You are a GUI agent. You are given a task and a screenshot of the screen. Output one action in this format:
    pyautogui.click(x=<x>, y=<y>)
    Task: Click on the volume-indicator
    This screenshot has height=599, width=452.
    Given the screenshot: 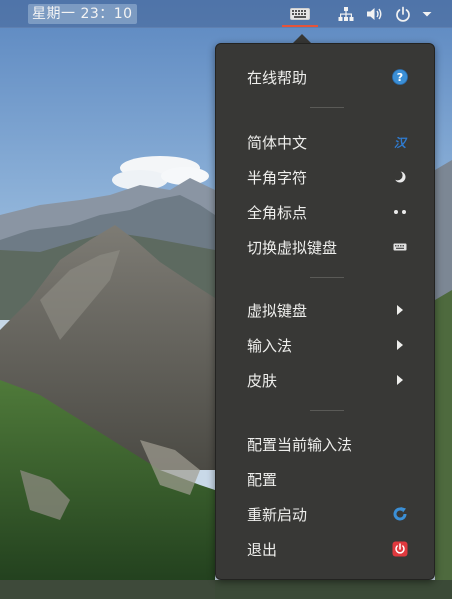 What is the action you would take?
    pyautogui.click(x=375, y=14)
    